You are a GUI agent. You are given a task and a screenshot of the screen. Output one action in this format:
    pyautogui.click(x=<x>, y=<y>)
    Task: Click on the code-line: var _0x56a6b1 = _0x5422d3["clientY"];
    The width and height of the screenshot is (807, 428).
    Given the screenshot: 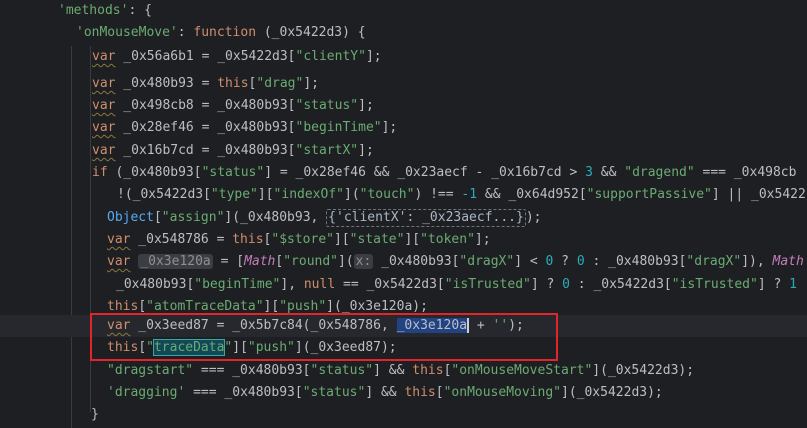 What is the action you would take?
    pyautogui.click(x=237, y=56)
    